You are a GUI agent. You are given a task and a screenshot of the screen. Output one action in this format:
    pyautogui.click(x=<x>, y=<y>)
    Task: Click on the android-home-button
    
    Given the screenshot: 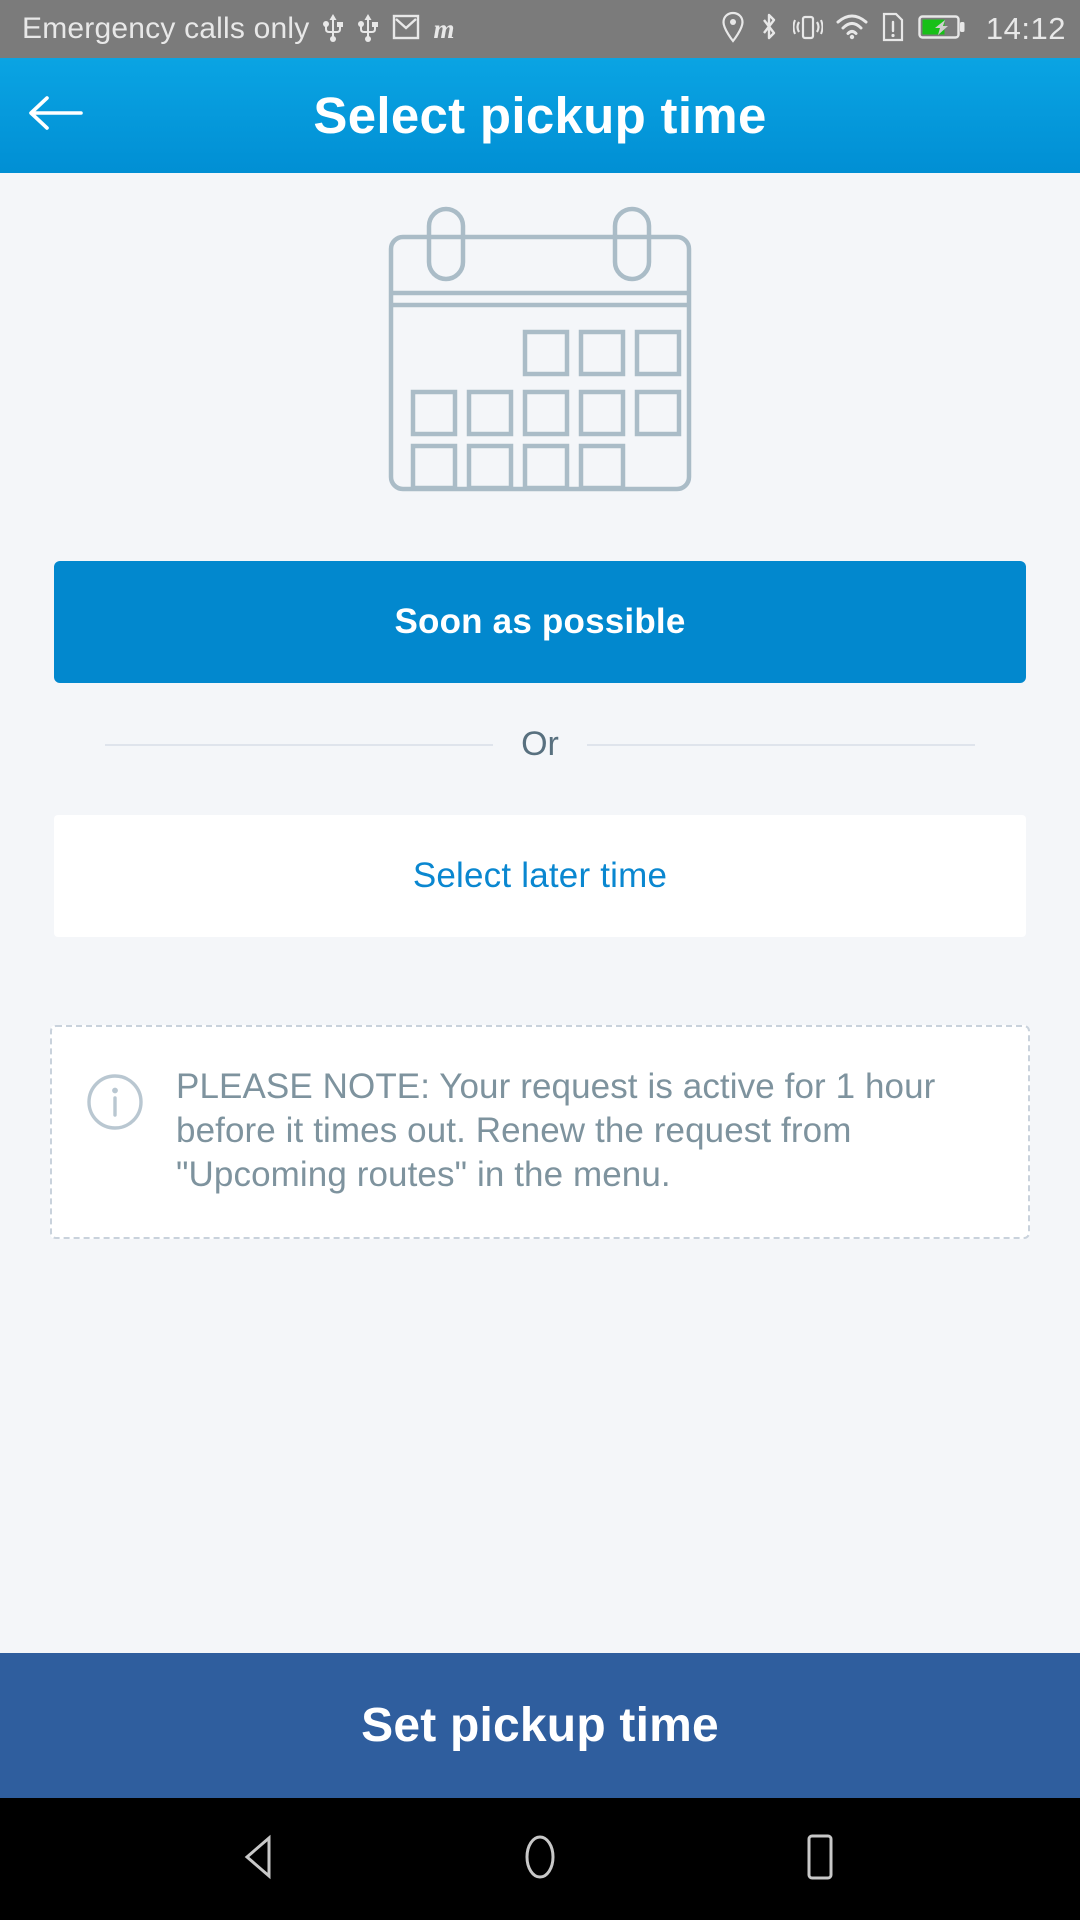 What is the action you would take?
    pyautogui.click(x=540, y=1859)
    